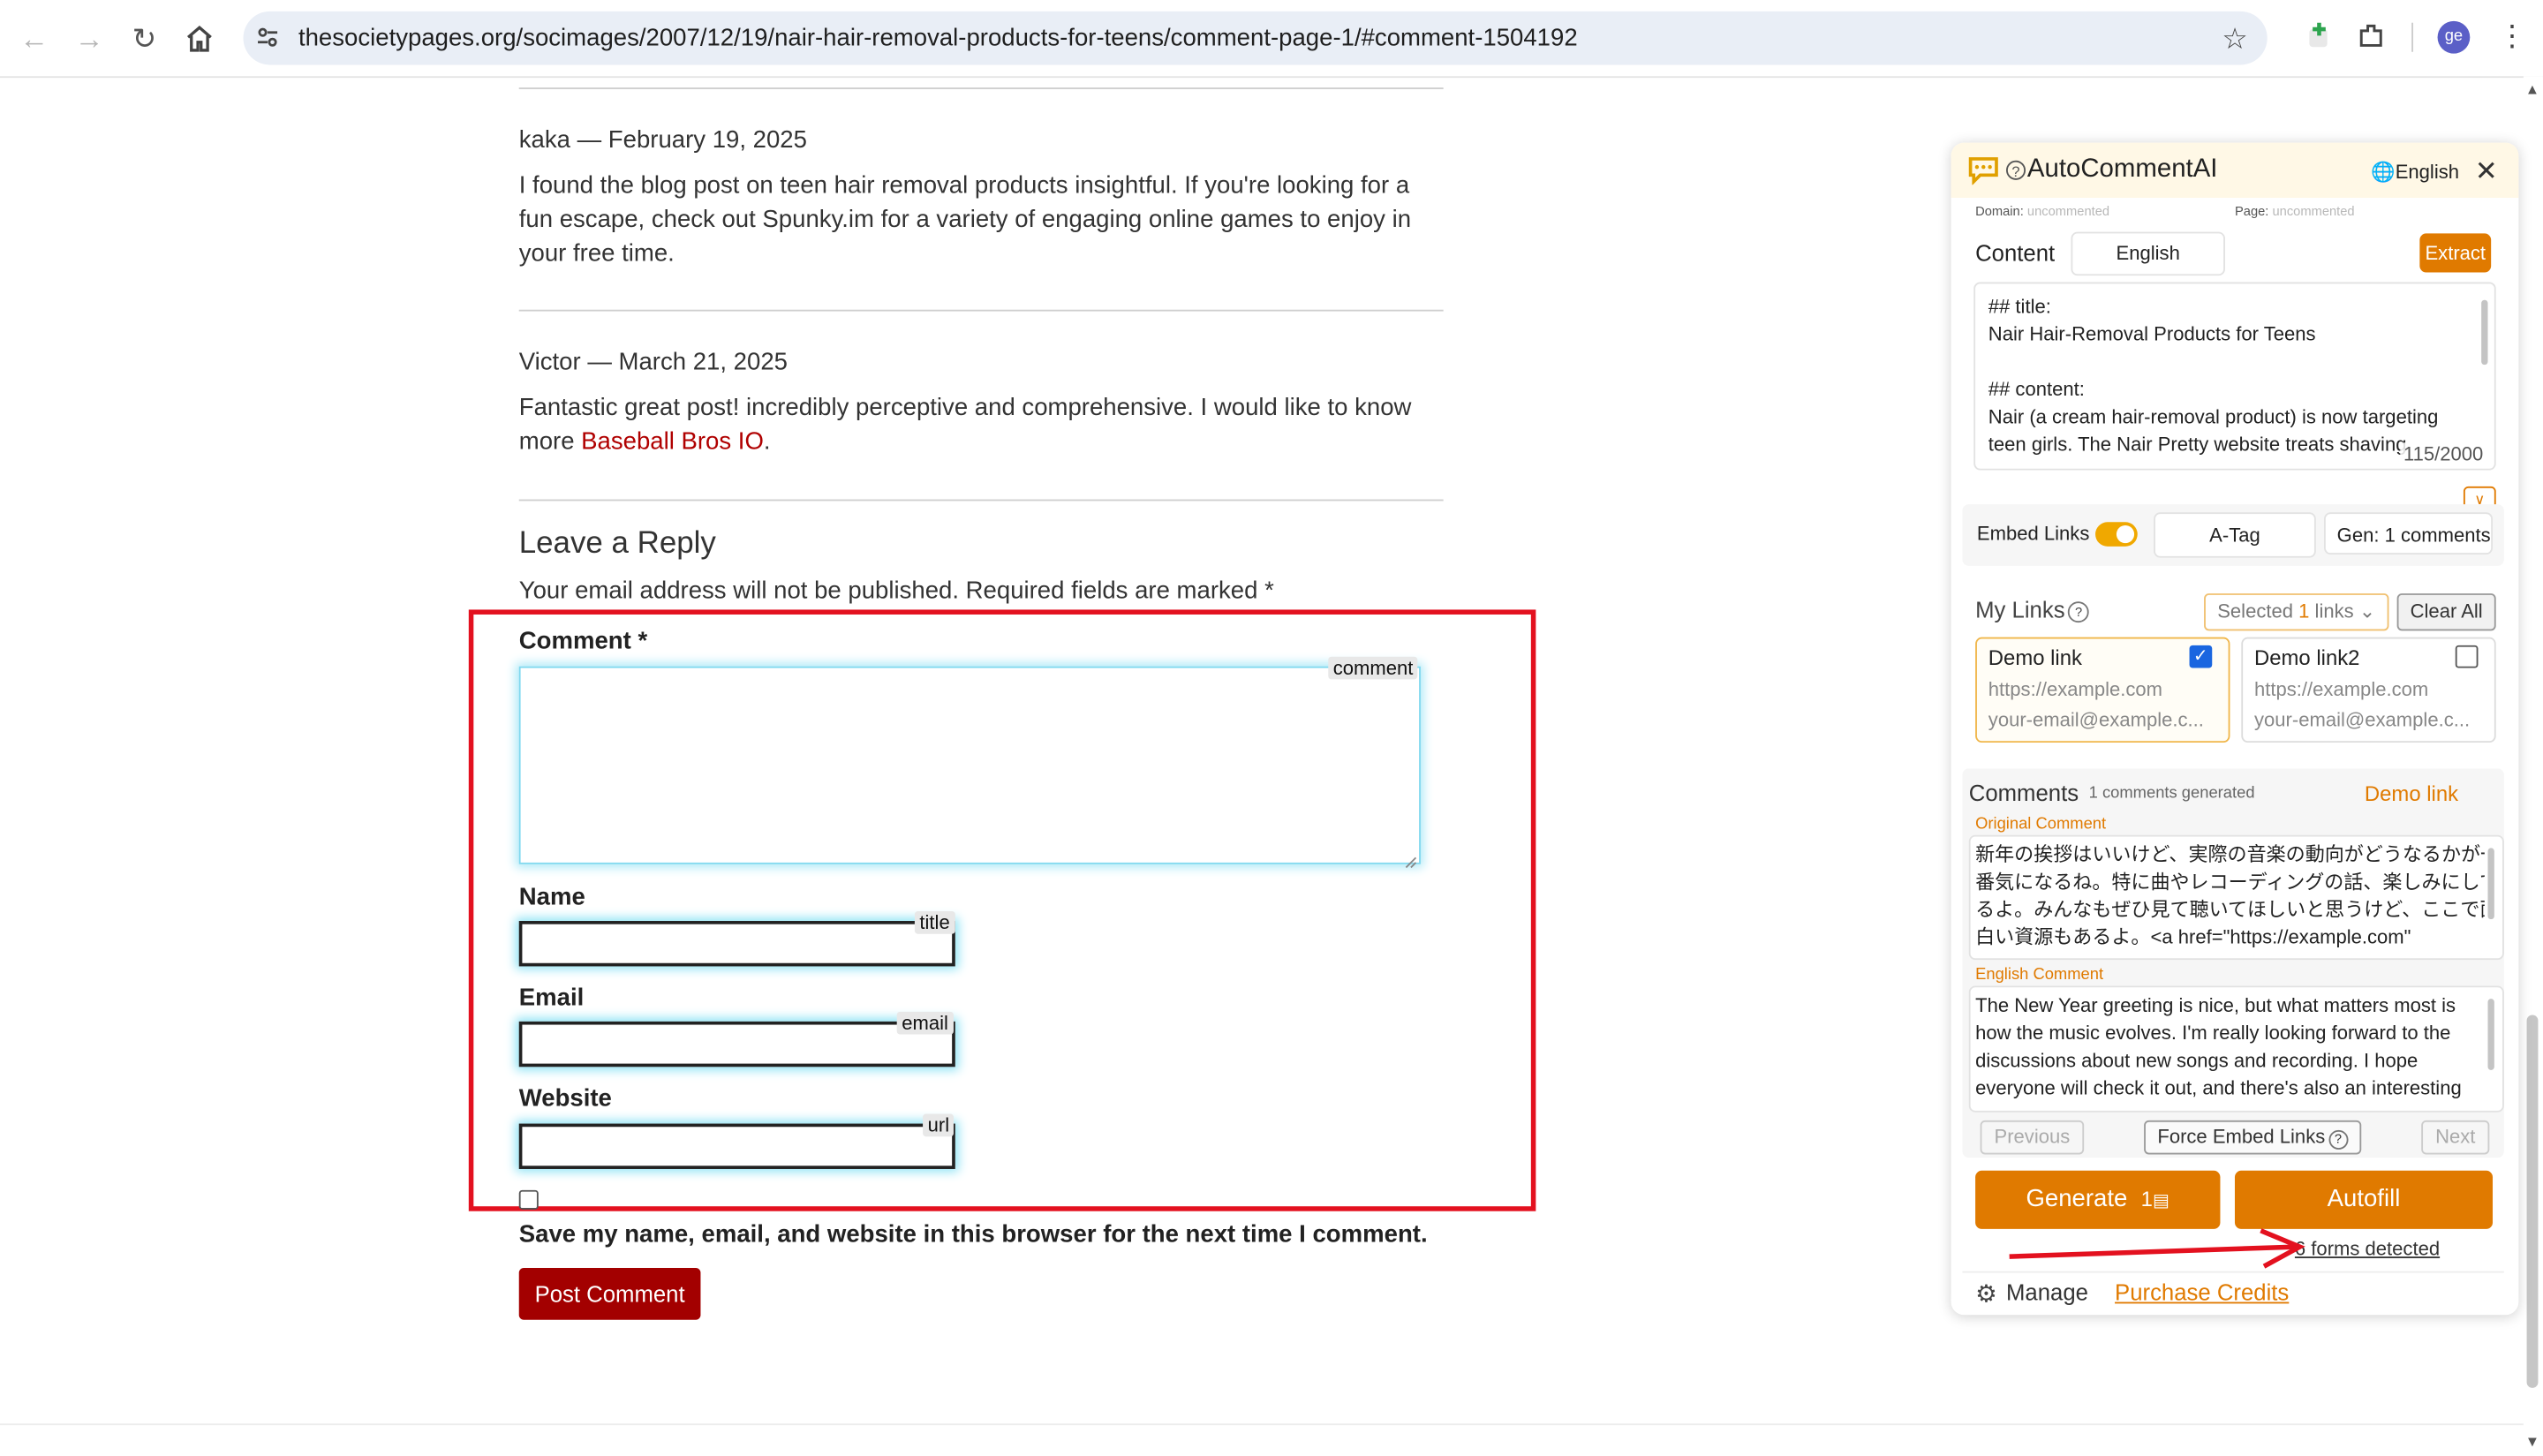  What do you see at coordinates (34, 38) in the screenshot?
I see `back-icon: ←` at bounding box center [34, 38].